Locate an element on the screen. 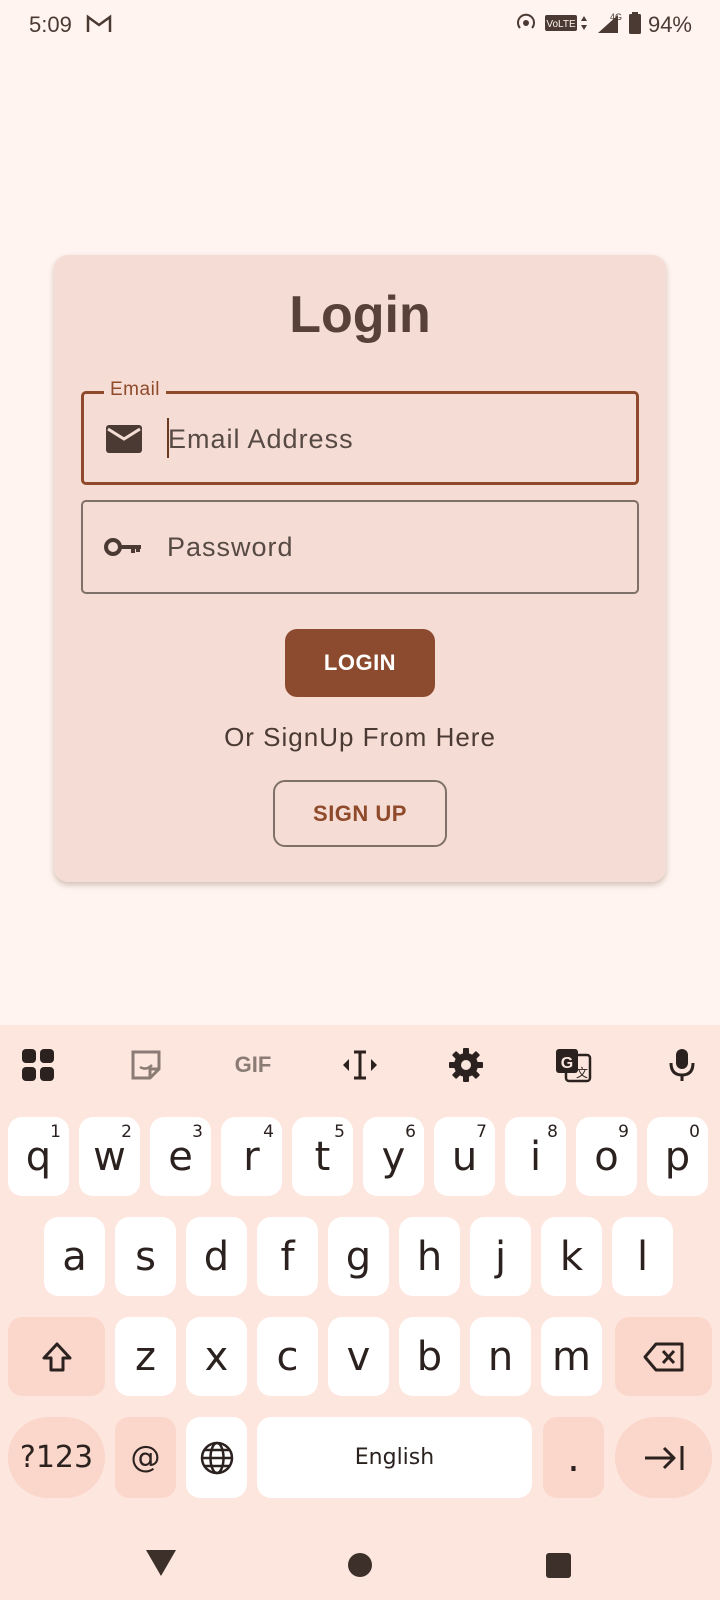 This screenshot has width=720, height=1600. key-y: y6 is located at coordinates (393, 1156).